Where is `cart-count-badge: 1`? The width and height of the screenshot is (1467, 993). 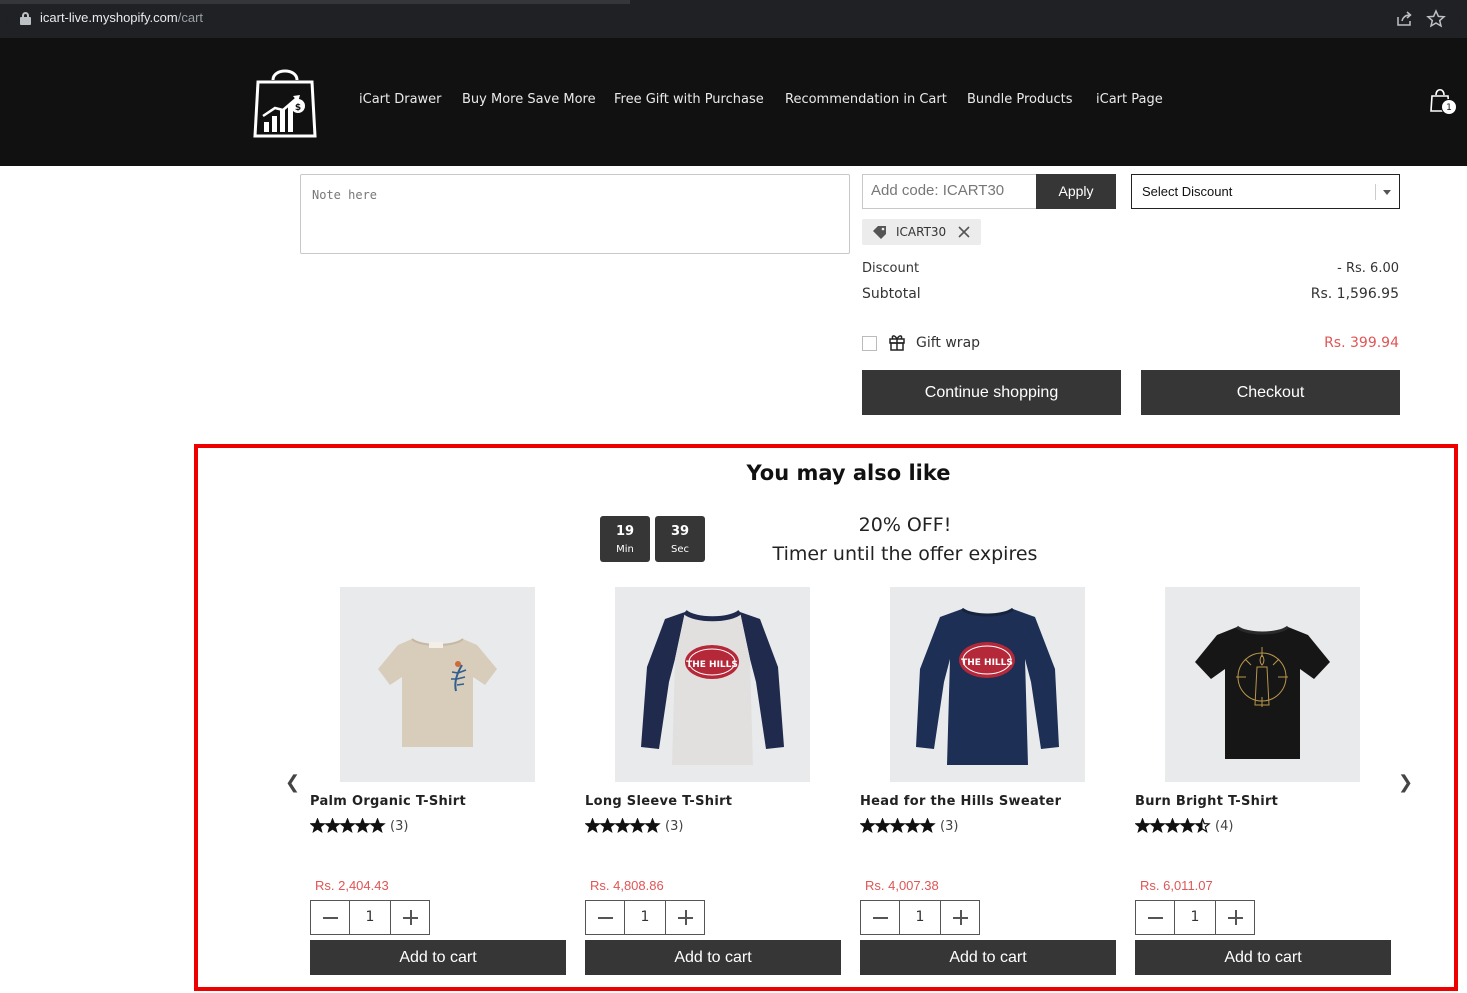
cart-count-badge: 1 is located at coordinates (1449, 107).